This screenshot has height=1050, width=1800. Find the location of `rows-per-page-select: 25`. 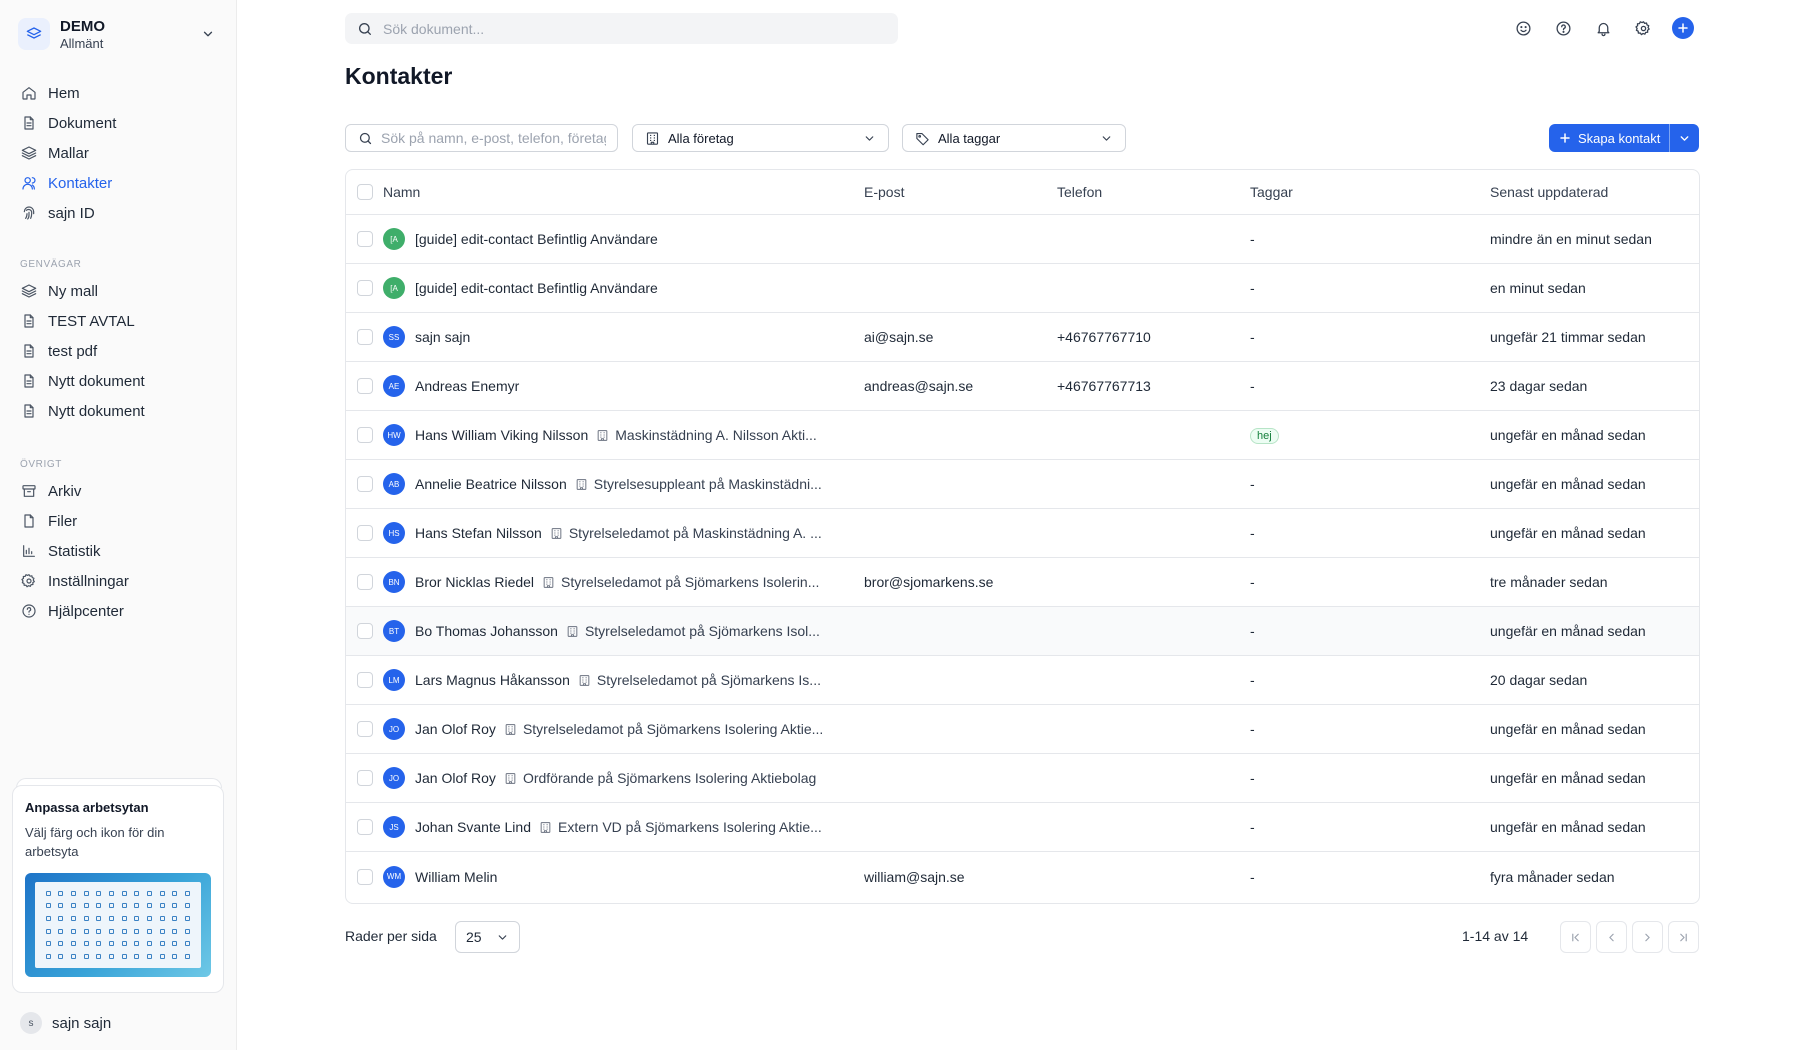

rows-per-page-select: 25 is located at coordinates (487, 937).